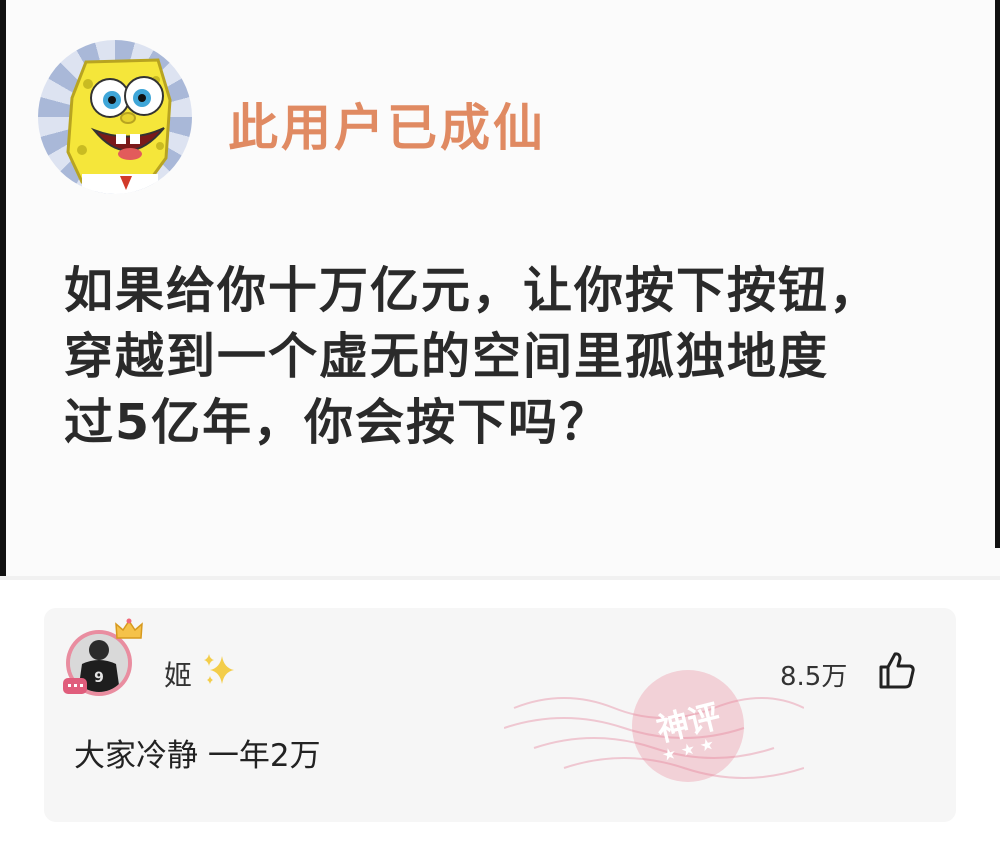 Image resolution: width=1000 pixels, height=853 pixels. I want to click on thumbs-up-icon, so click(897, 670).